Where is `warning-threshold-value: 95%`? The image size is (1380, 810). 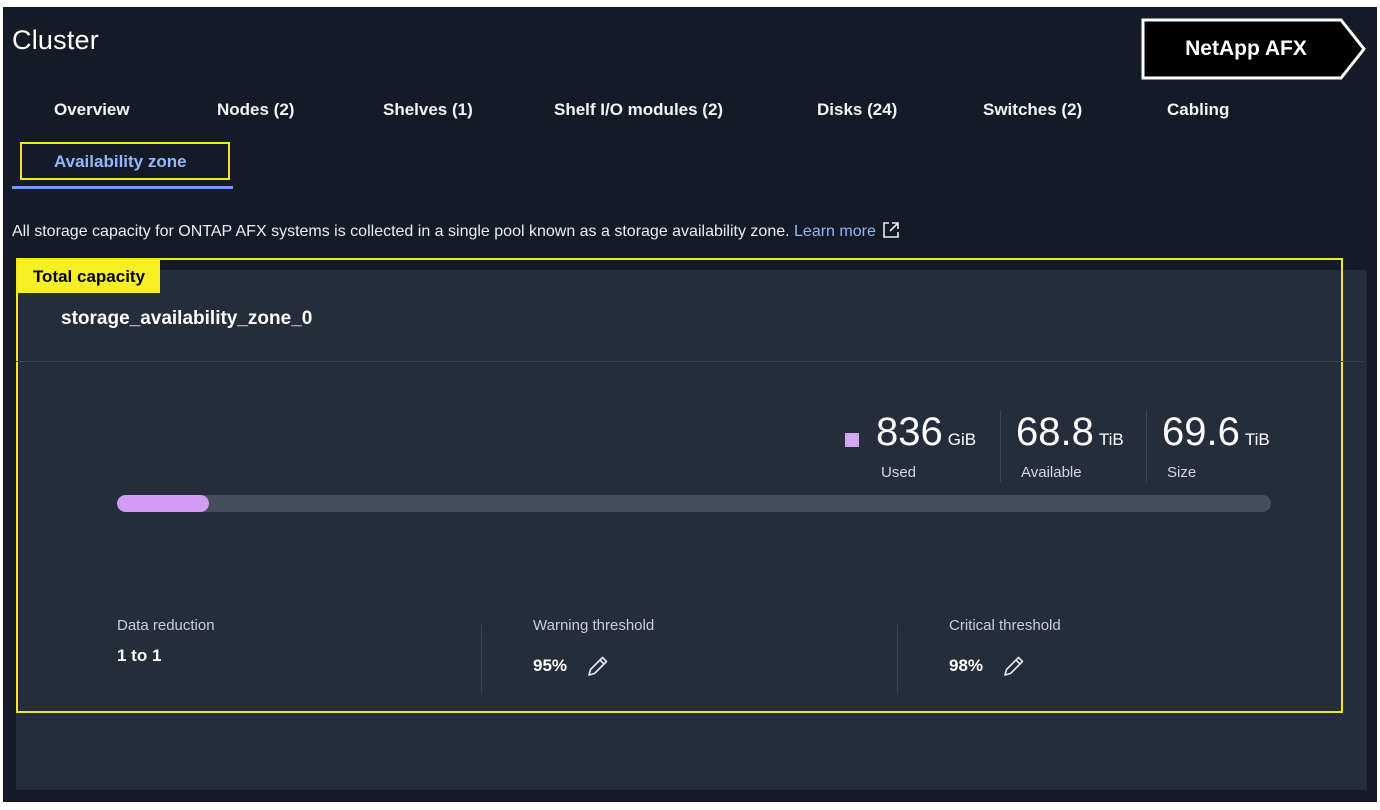 warning-threshold-value: 95% is located at coordinates (550, 665).